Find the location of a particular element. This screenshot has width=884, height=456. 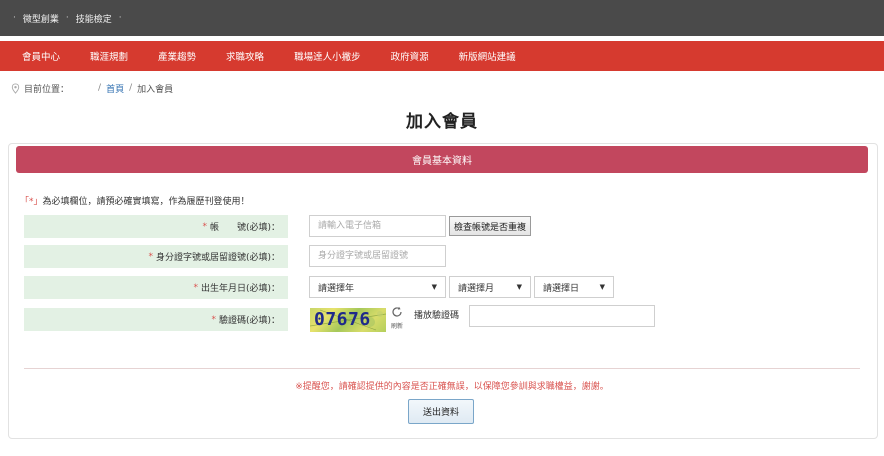

captcha-label: * 驗證碼(必填)： is located at coordinates (156, 319).